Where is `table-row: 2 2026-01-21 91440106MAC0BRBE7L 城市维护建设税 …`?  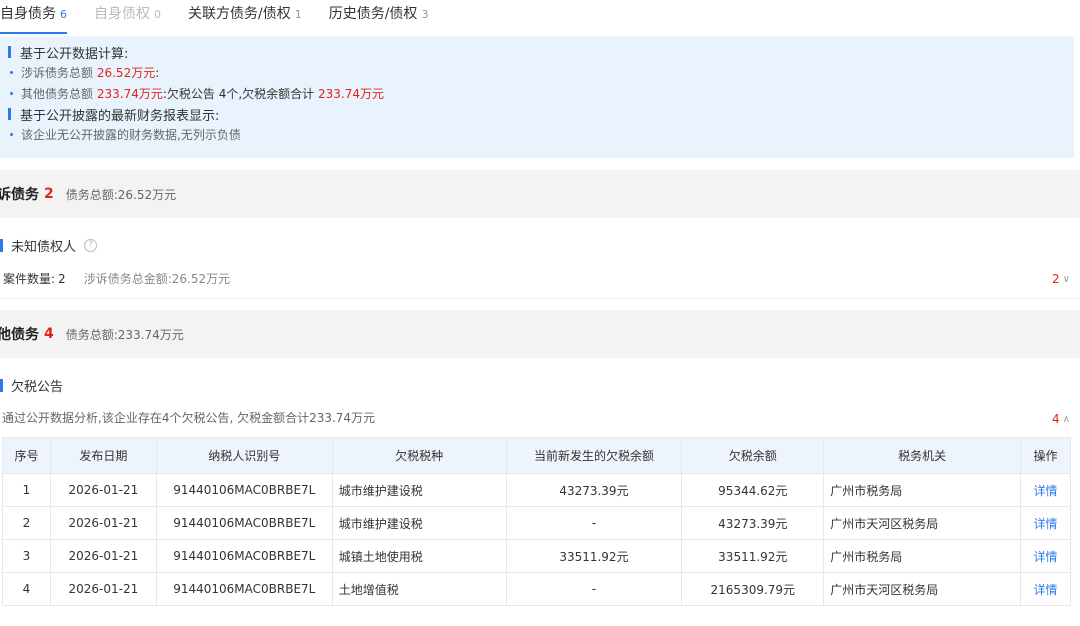
table-row: 2 2026-01-21 91440106MAC0BRBE7L 城市维护建设税 … is located at coordinates (537, 523).